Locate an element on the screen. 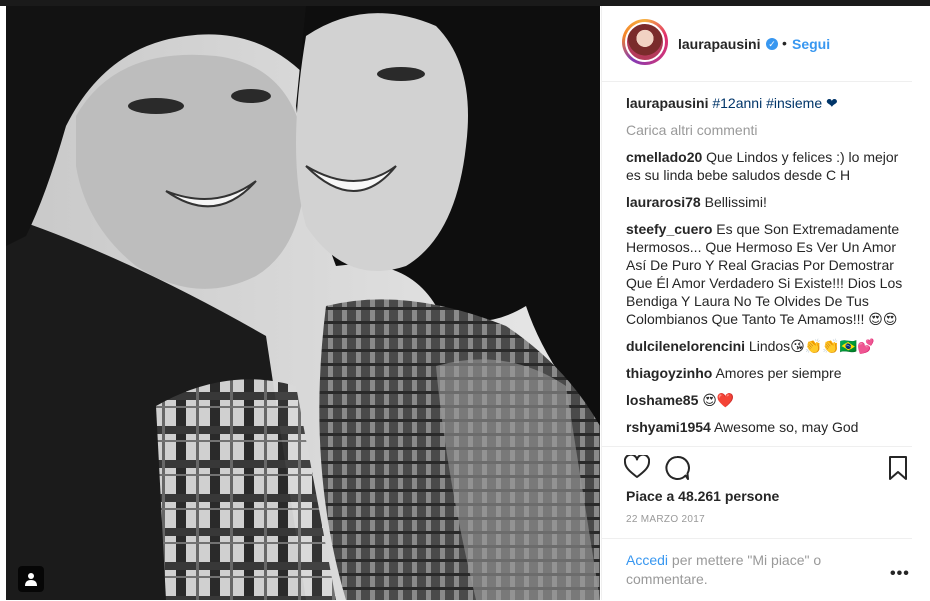 This screenshot has height=601, width=930. tagged-people-button is located at coordinates (31, 579).